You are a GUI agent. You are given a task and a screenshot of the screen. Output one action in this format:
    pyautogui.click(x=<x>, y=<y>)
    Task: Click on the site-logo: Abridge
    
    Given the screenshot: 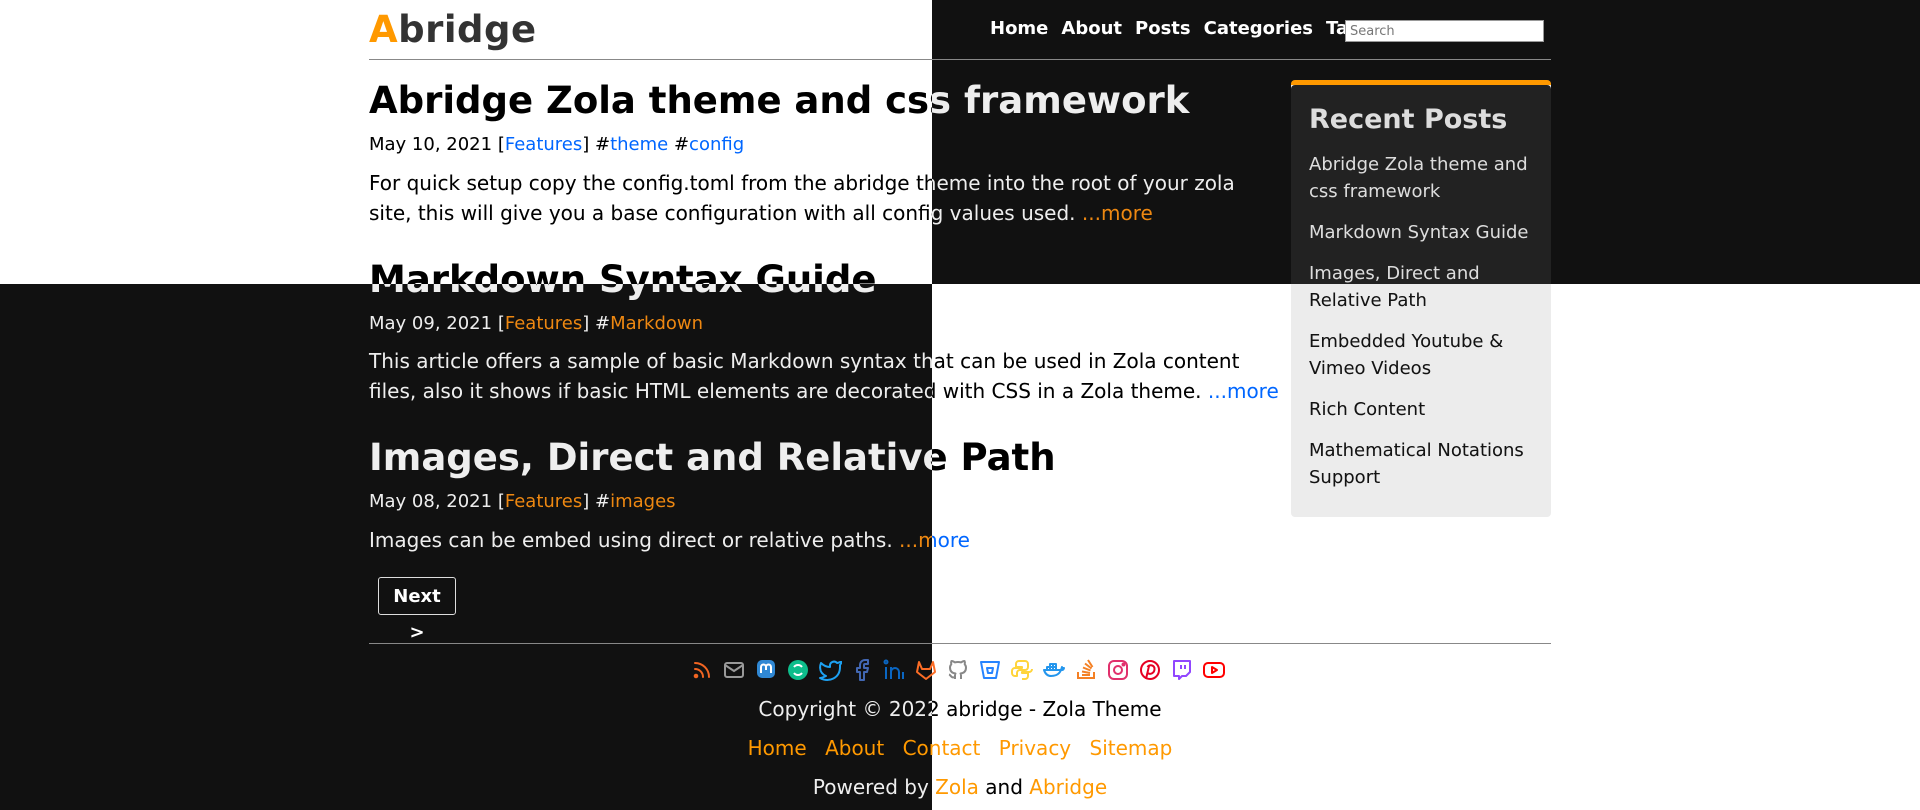 What is the action you would take?
    pyautogui.click(x=453, y=30)
    